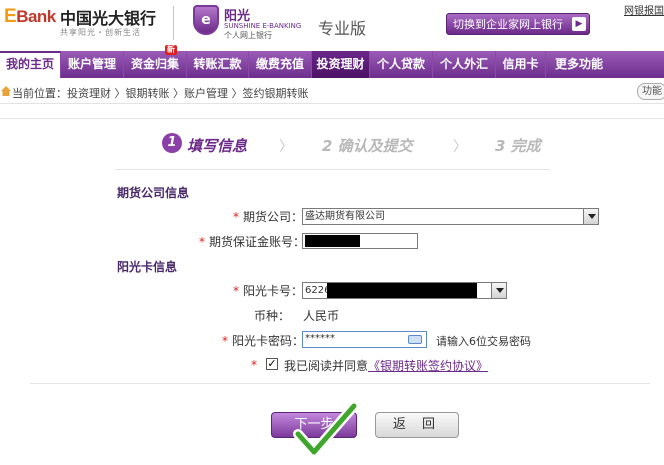 Image resolution: width=664 pixels, height=465 pixels. Describe the element at coordinates (417, 425) in the screenshot. I see `back-button: 返 回` at that location.